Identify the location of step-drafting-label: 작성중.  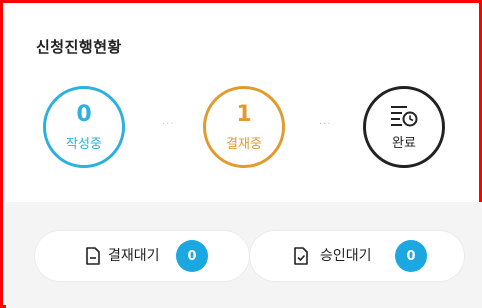
(84, 144).